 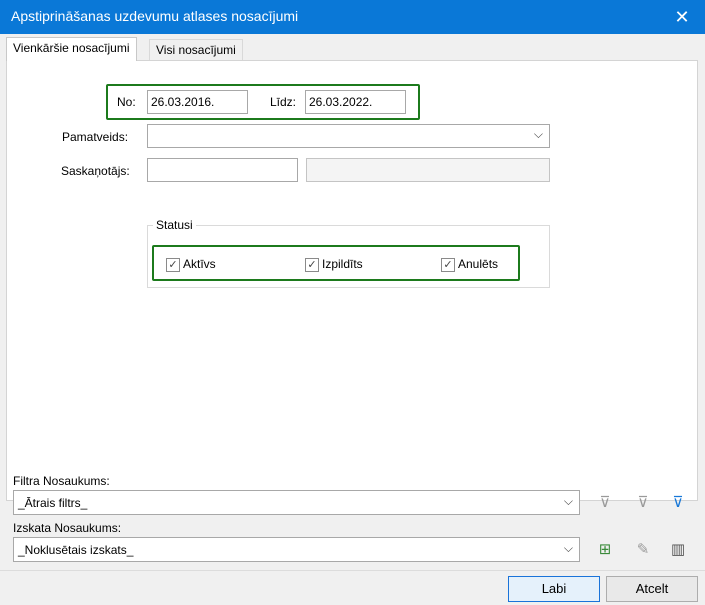 I want to click on pamatveids-label: Pamatveids:, so click(x=95, y=137).